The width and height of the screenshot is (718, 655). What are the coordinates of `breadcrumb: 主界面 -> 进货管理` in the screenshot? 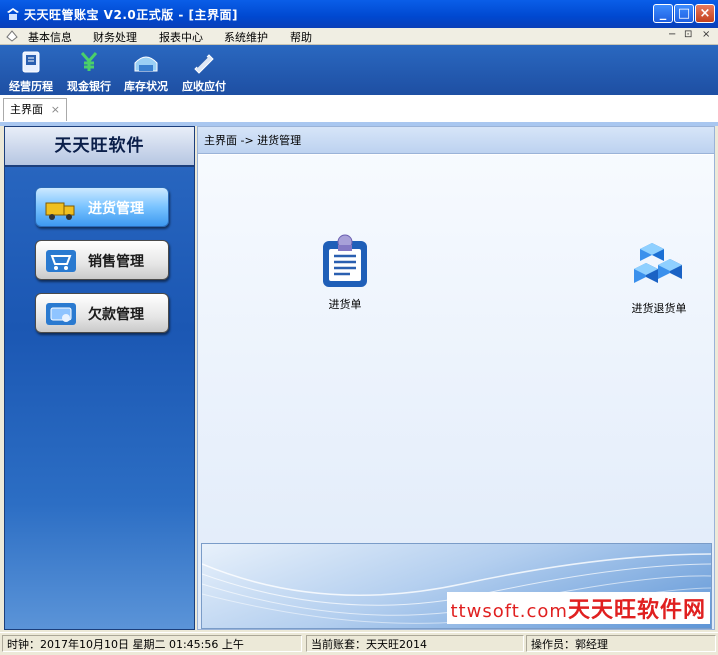 It's located at (456, 140).